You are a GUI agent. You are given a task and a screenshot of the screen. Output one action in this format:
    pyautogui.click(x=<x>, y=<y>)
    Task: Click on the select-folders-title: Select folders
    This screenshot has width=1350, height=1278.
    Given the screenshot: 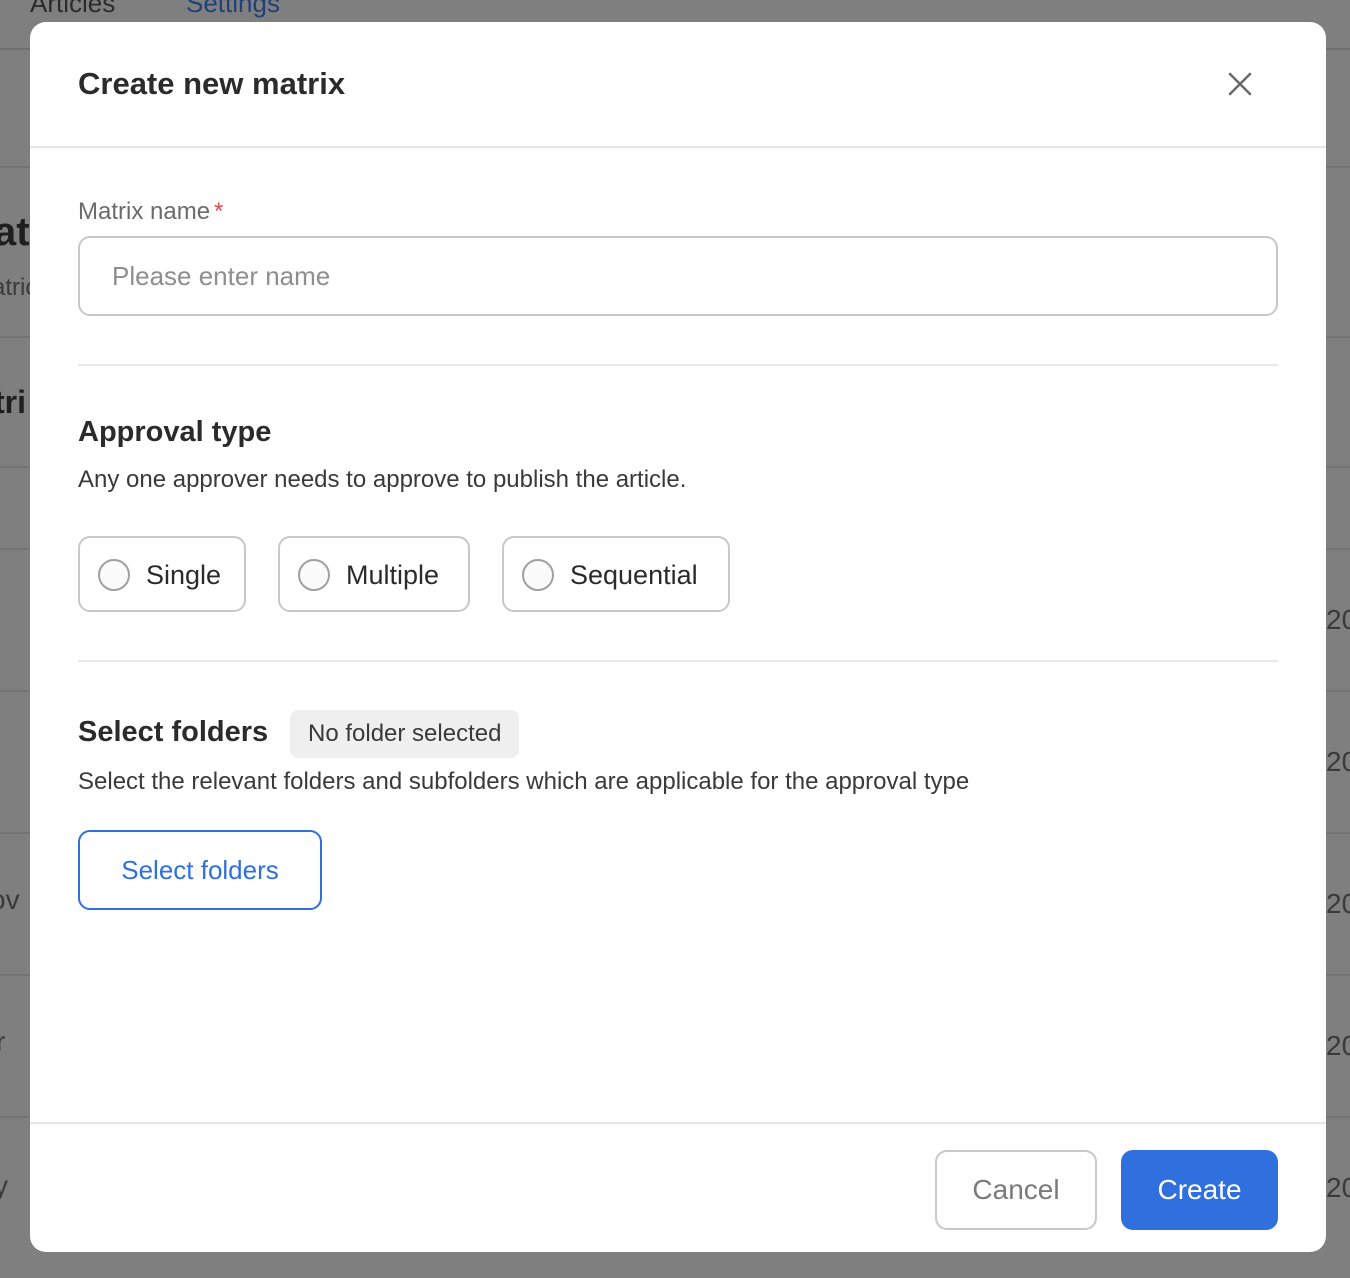 What is the action you would take?
    pyautogui.click(x=173, y=732)
    